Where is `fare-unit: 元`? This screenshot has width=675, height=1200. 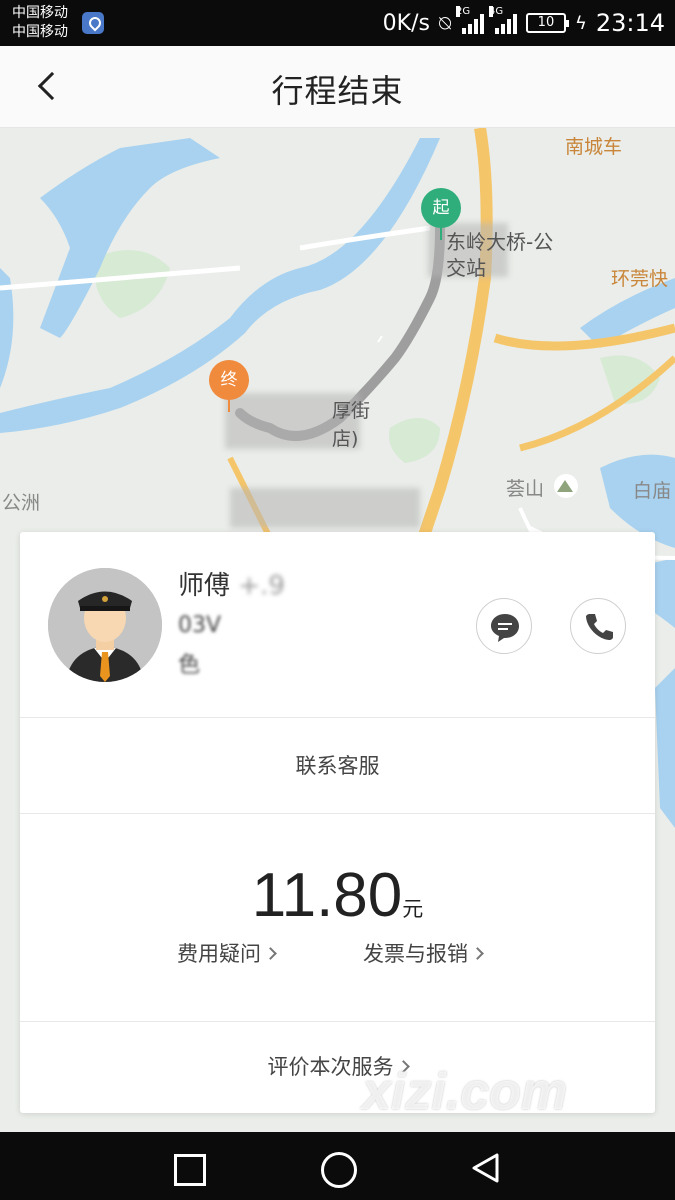
fare-unit: 元 is located at coordinates (413, 909).